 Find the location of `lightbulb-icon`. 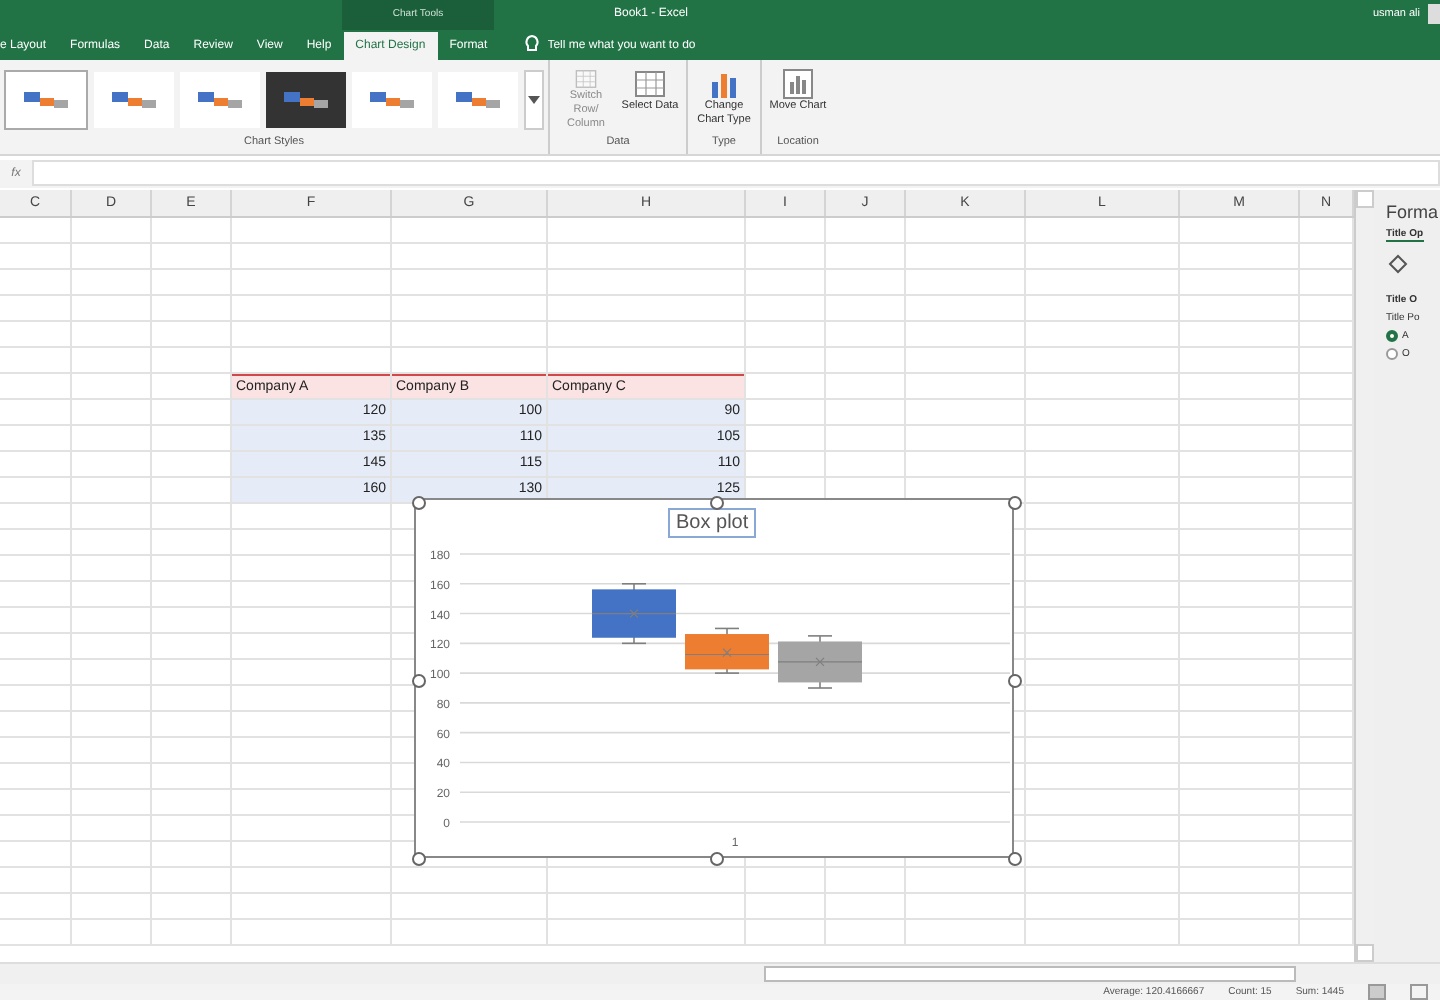

lightbulb-icon is located at coordinates (531, 43).